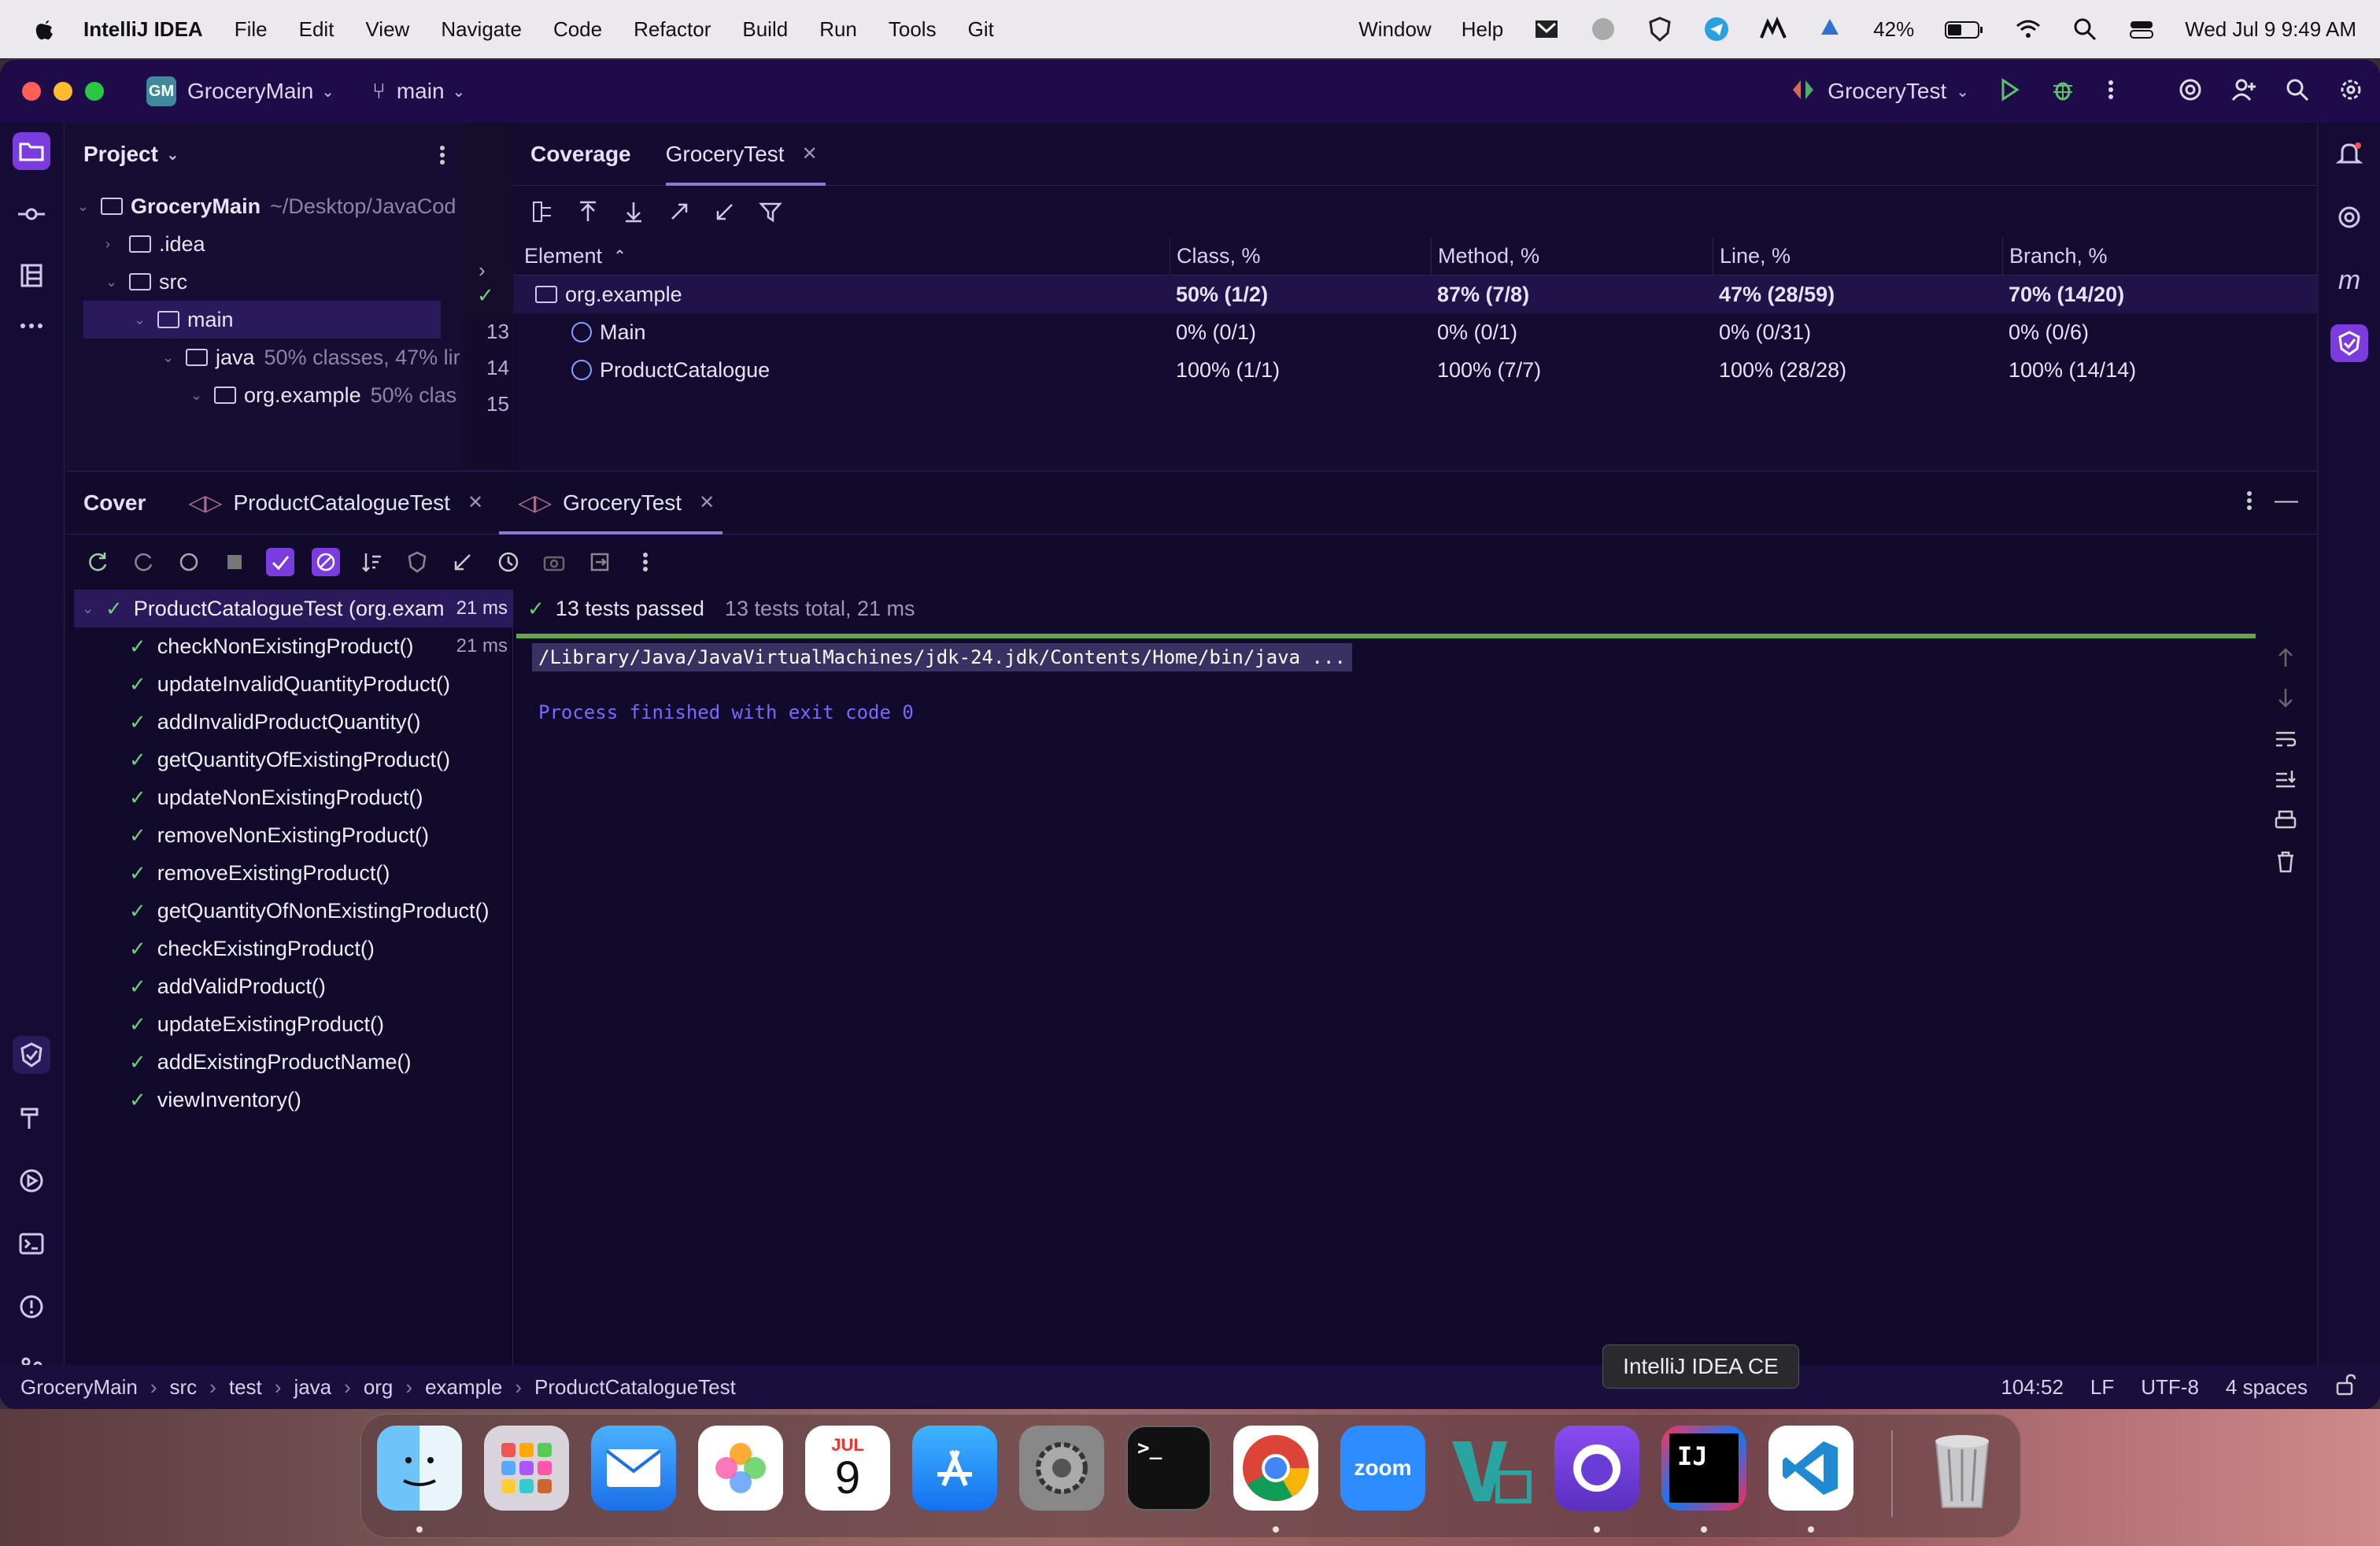 This screenshot has width=2380, height=1546. I want to click on tab-grocerytest: ◁▷ GroceryTest ✕, so click(611, 503).